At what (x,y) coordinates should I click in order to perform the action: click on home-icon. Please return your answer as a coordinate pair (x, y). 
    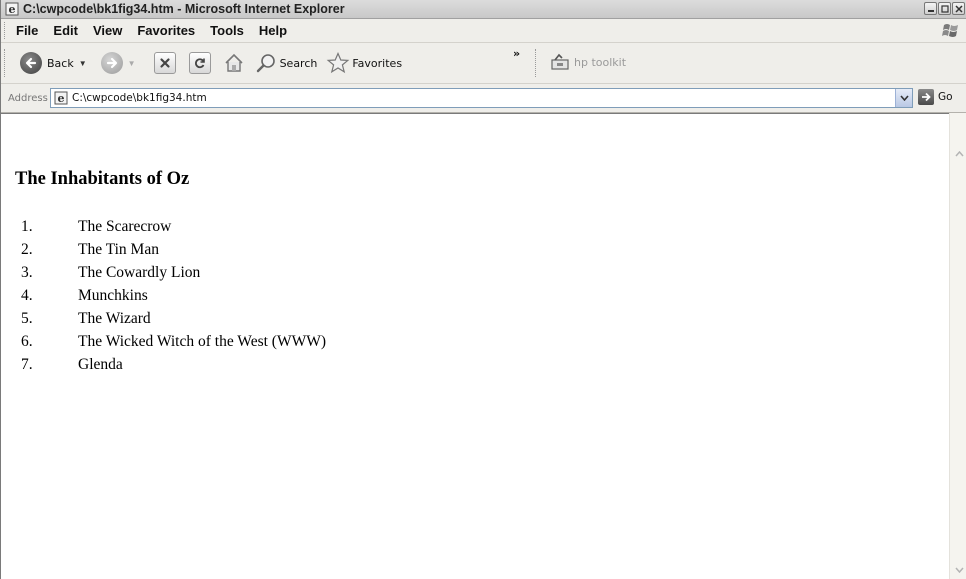
    Looking at the image, I should click on (234, 63).